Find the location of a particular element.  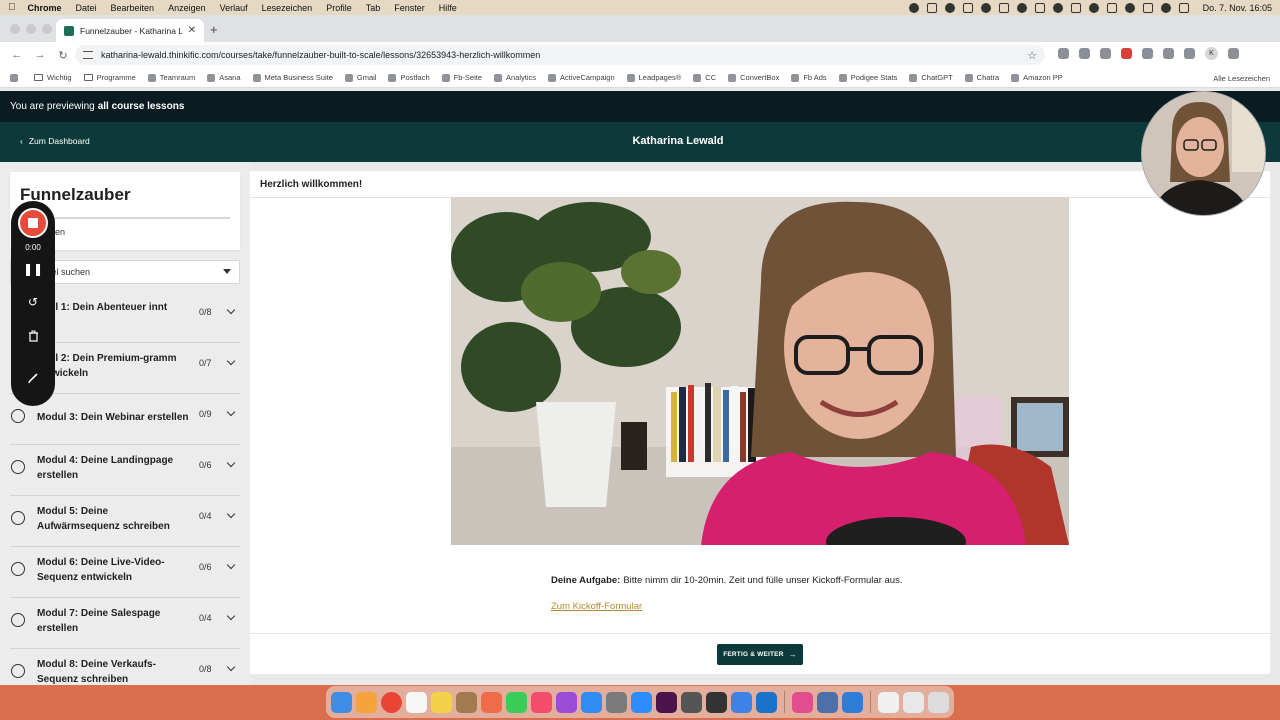

forward-arrow-icon: → is located at coordinates (40, 55).